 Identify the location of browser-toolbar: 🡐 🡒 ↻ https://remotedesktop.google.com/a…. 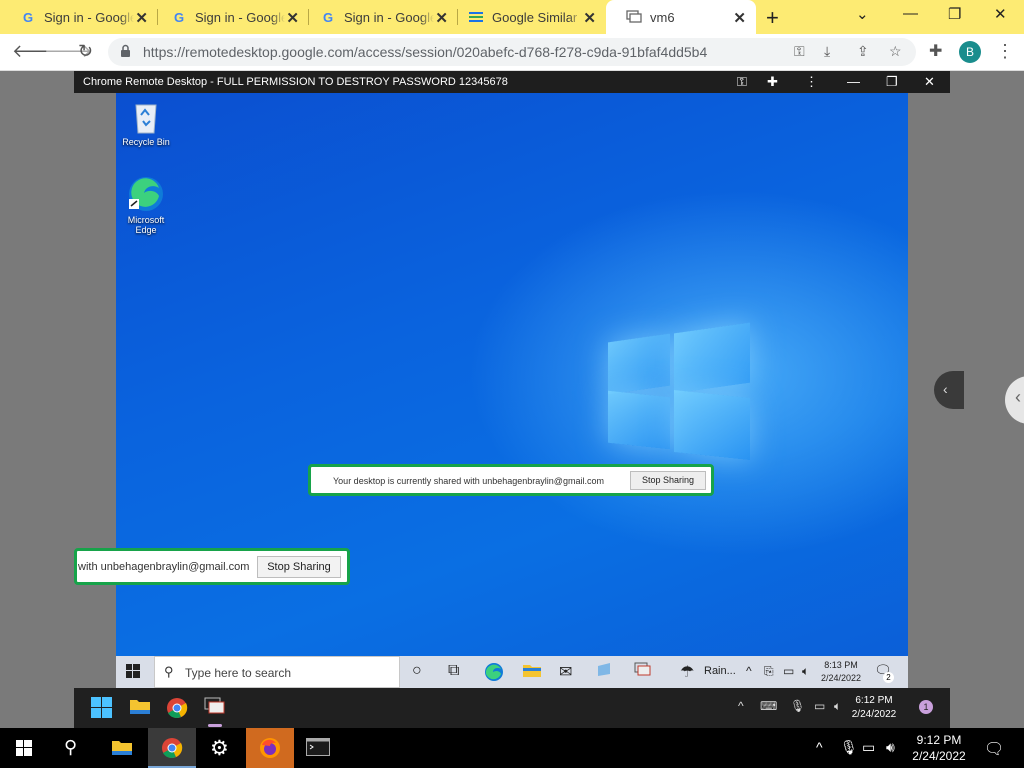
(512, 52).